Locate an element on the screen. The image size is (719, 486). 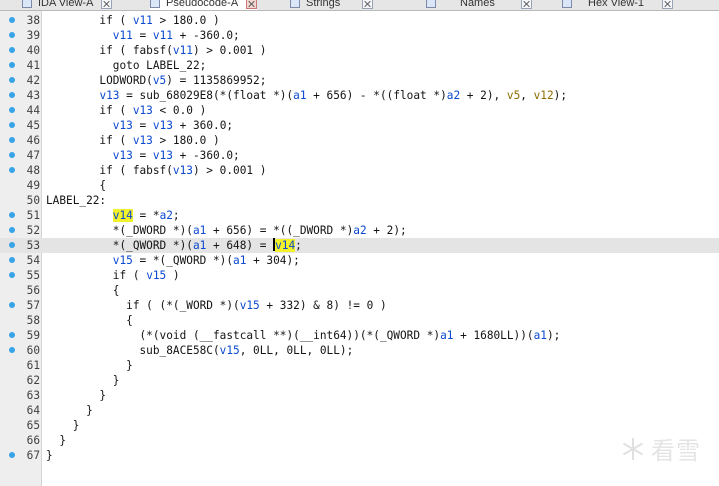
code-line: 51 v14 = *a2; is located at coordinates (359, 215).